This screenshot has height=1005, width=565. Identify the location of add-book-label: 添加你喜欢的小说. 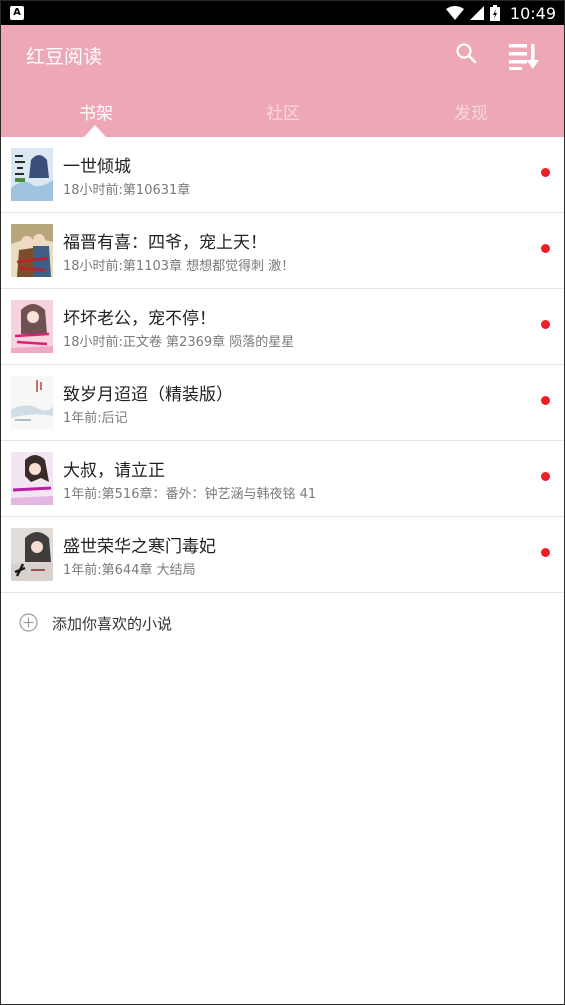
(112, 624).